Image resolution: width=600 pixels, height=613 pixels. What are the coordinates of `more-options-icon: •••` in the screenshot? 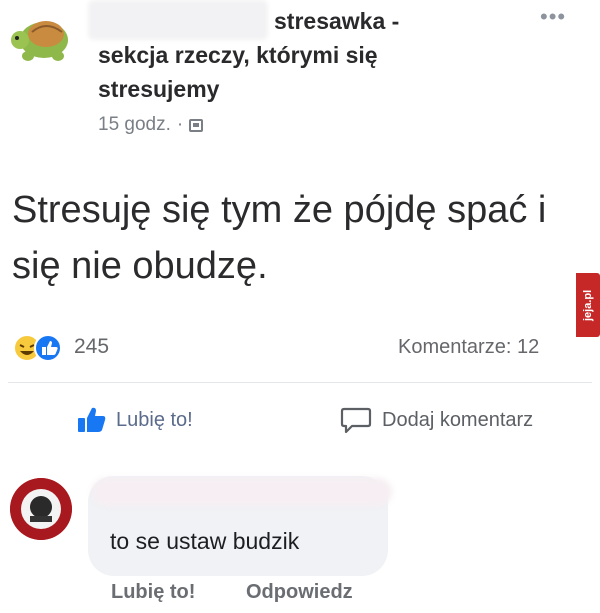 It's located at (553, 17).